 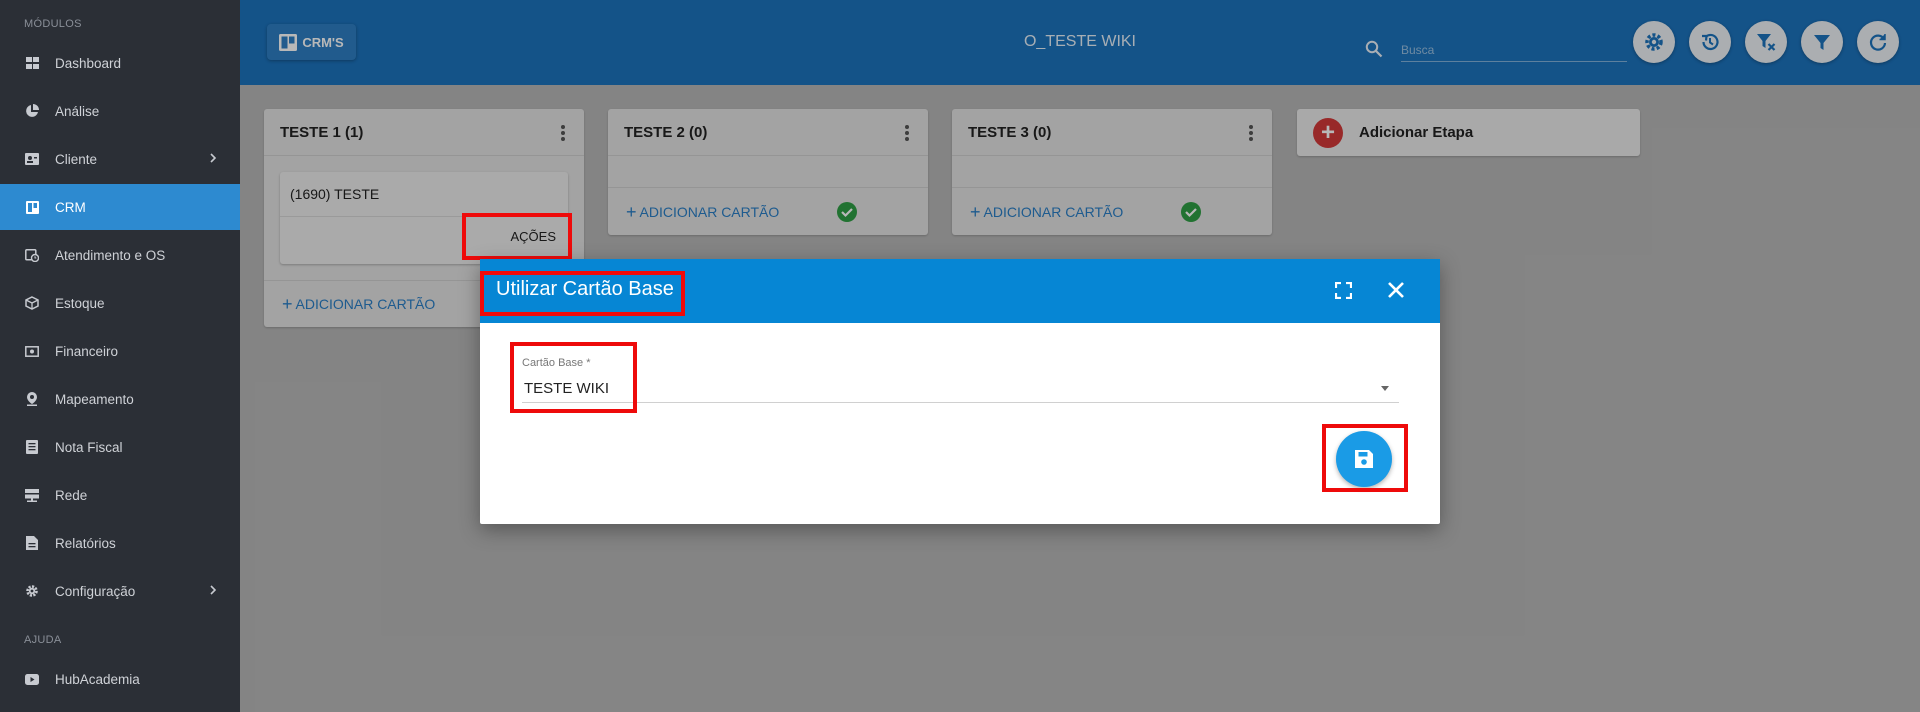 What do you see at coordinates (322, 132) in the screenshot?
I see `column-title: TESTE 1 (1)` at bounding box center [322, 132].